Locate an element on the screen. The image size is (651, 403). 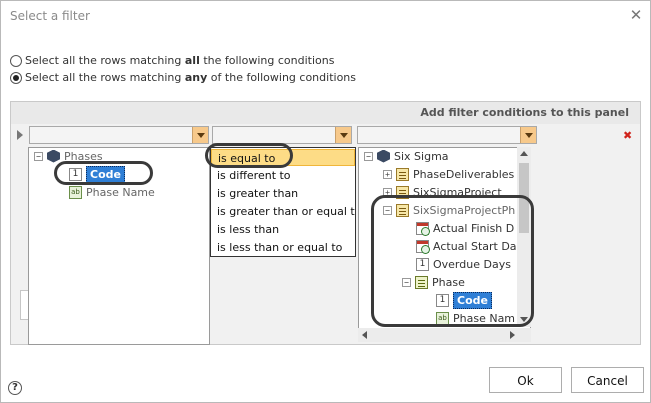
value-tree-item: + PhaseDeliverables is located at coordinates (448, 174).